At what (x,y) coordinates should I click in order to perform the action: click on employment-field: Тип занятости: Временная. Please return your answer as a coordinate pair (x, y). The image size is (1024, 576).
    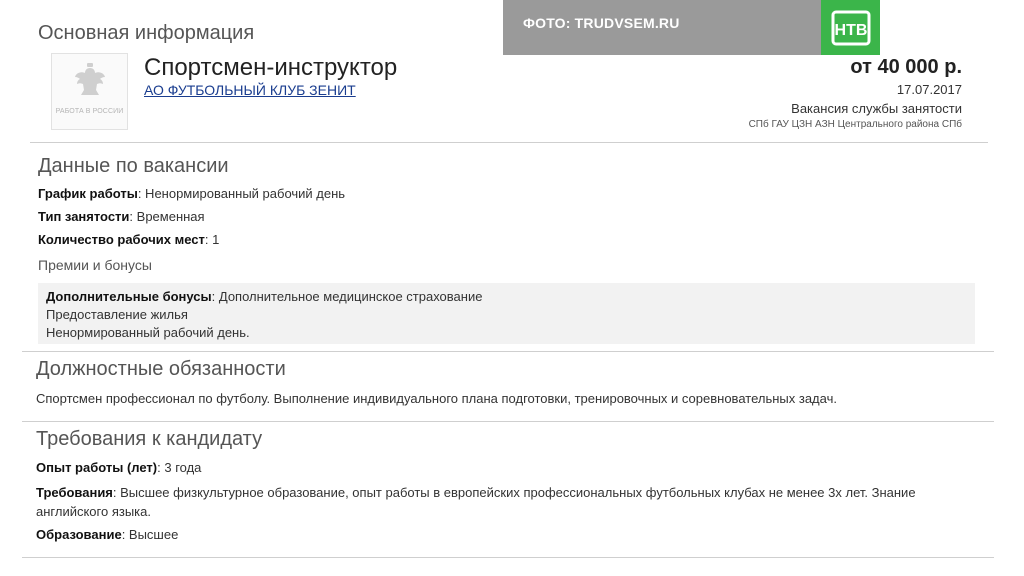
    Looking at the image, I should click on (121, 216).